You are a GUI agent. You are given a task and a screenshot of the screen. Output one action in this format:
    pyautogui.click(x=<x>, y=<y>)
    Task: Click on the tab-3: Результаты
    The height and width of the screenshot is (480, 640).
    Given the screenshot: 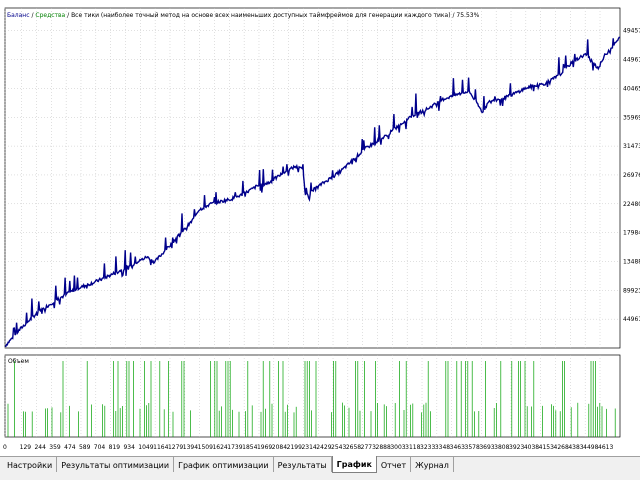 What is the action you would take?
    pyautogui.click(x=303, y=464)
    